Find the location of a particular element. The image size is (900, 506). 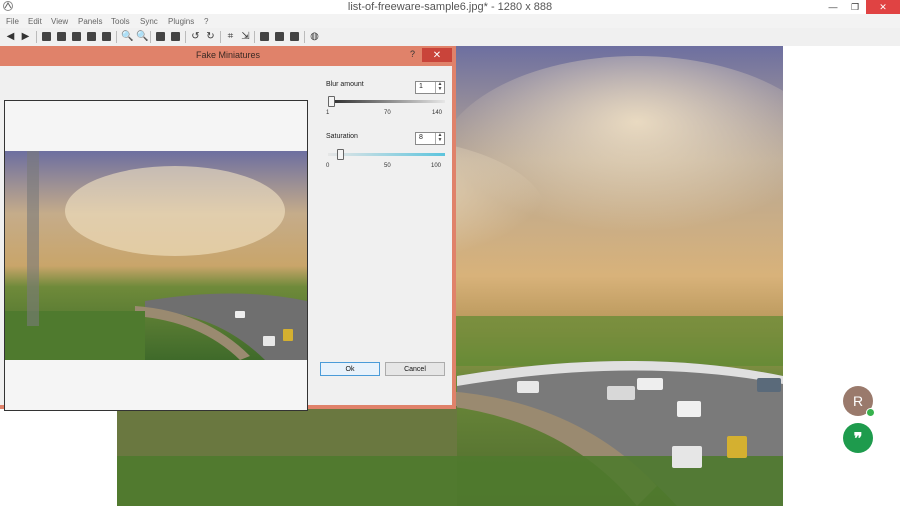

blur-amount-slider-handle is located at coordinates (331, 101).